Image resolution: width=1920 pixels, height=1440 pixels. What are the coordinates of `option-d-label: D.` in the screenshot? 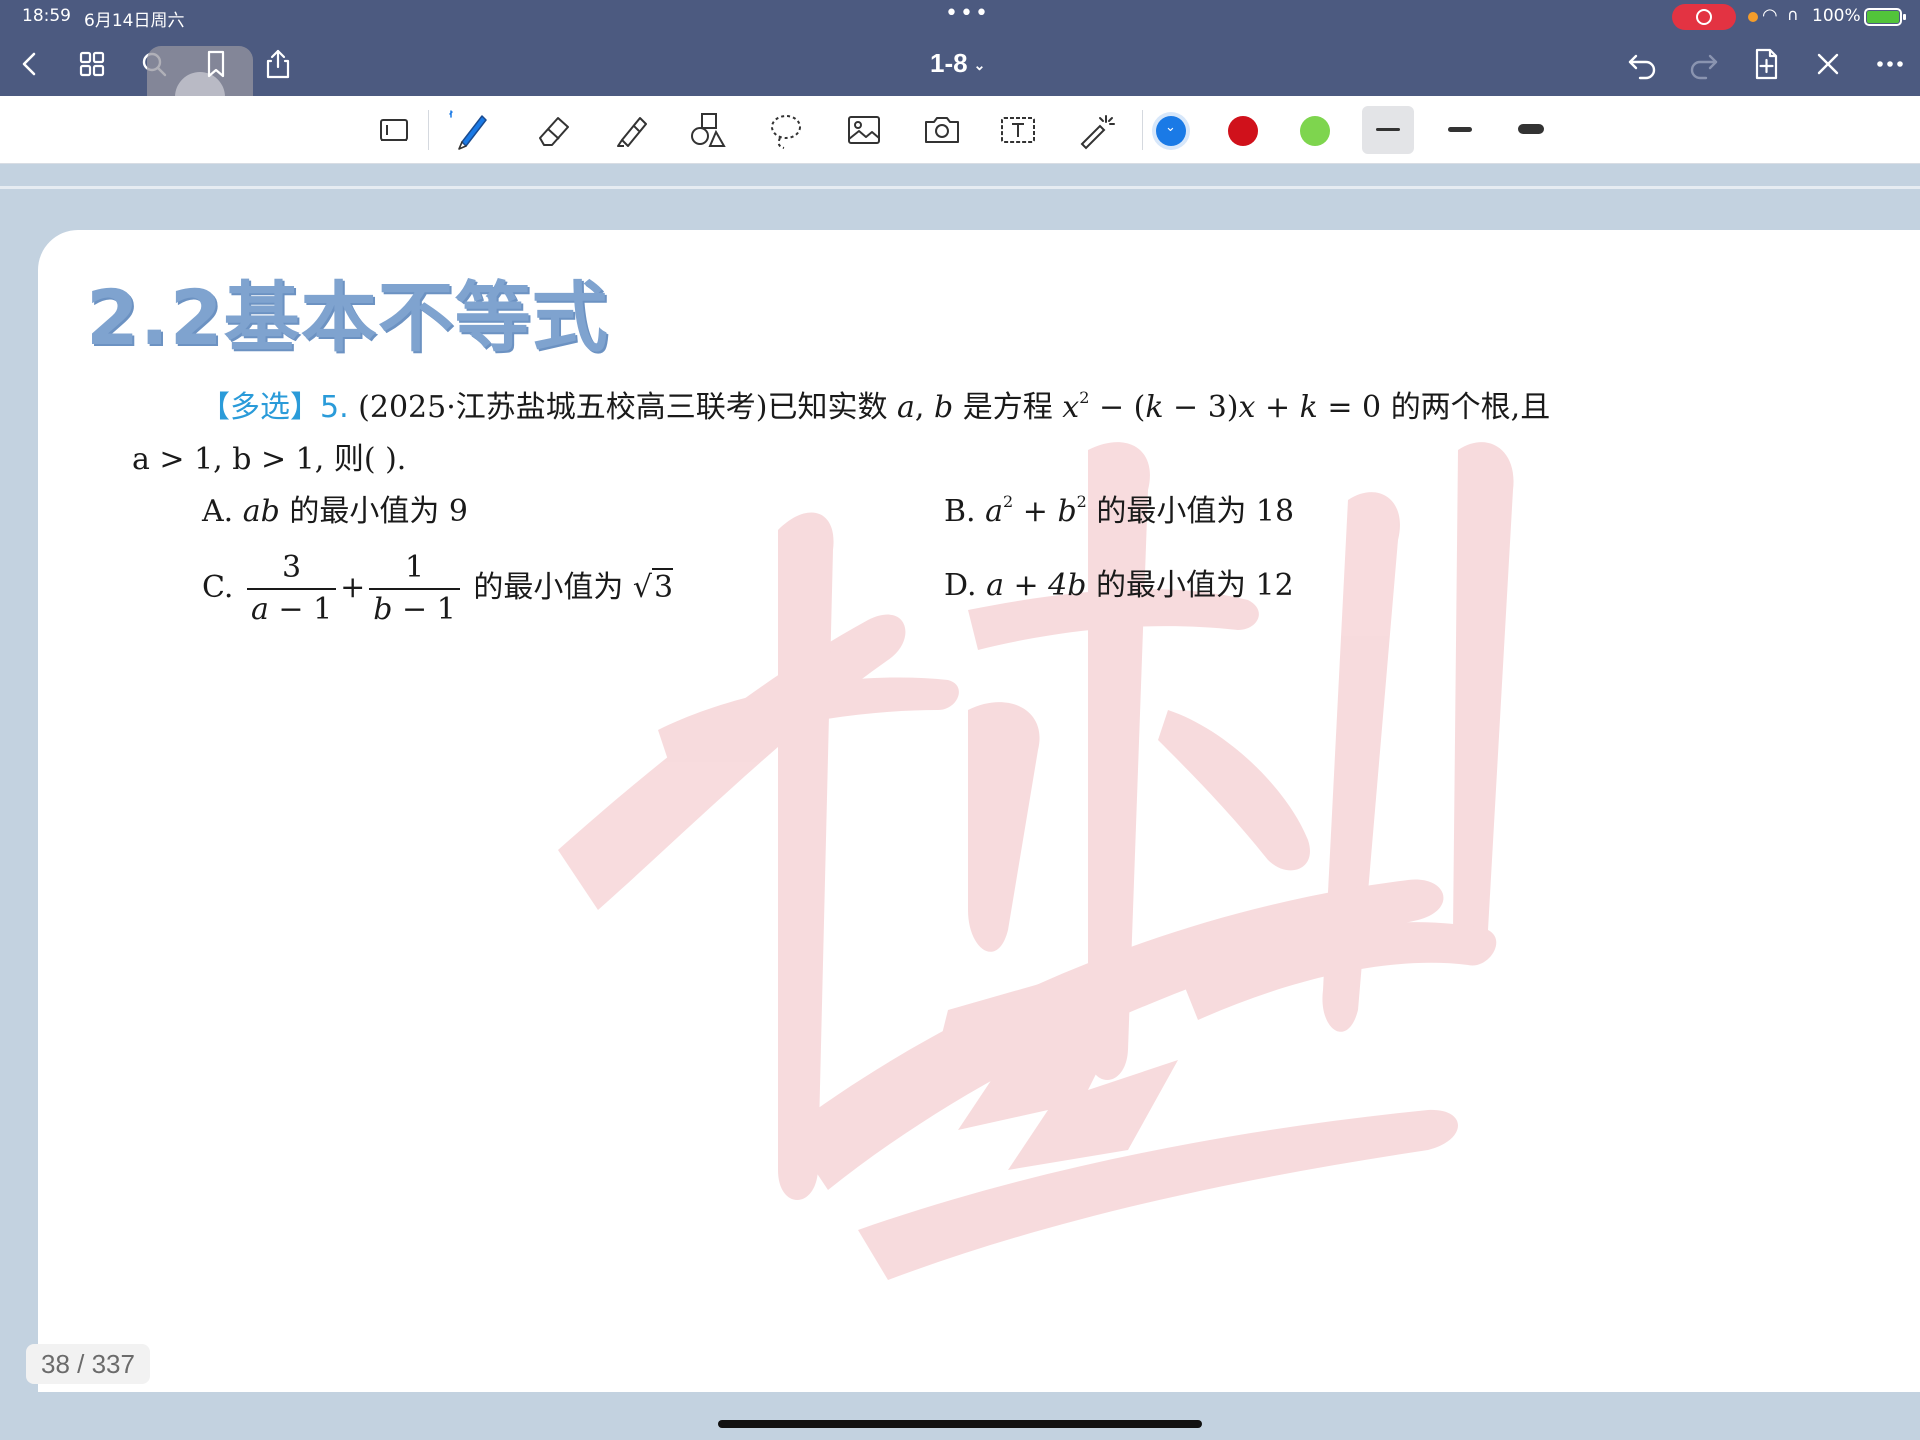 It's located at (960, 585).